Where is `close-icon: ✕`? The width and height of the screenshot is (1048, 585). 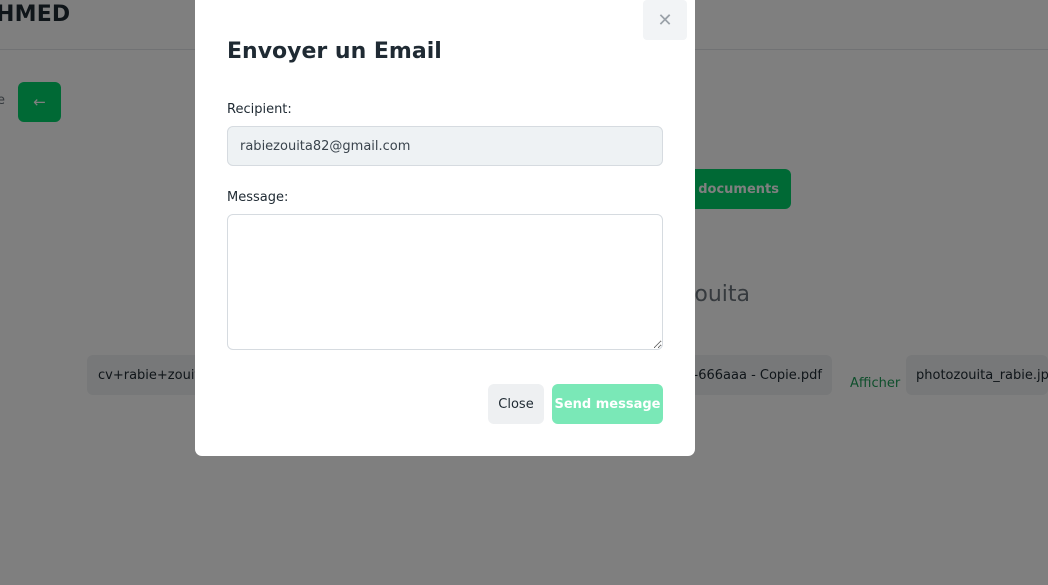 close-icon: ✕ is located at coordinates (665, 20).